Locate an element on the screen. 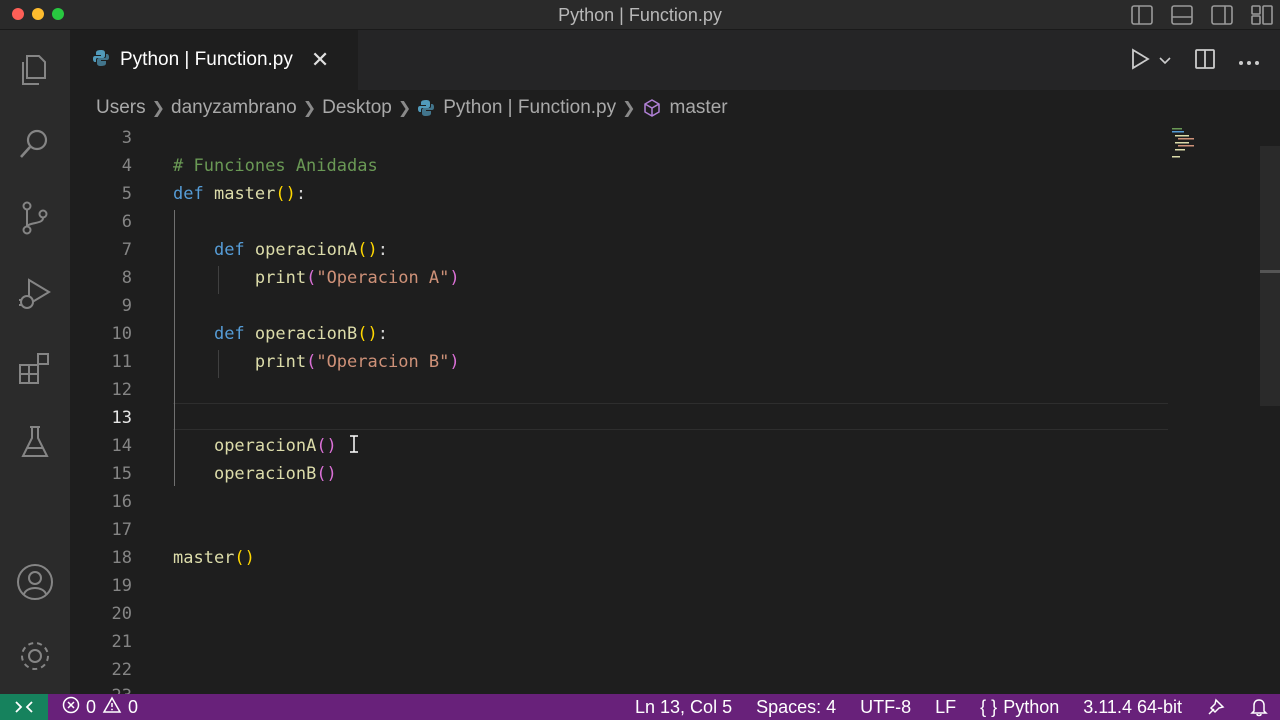 The width and height of the screenshot is (1280, 720). code-line: 5 def master(): is located at coordinates (214, 194).